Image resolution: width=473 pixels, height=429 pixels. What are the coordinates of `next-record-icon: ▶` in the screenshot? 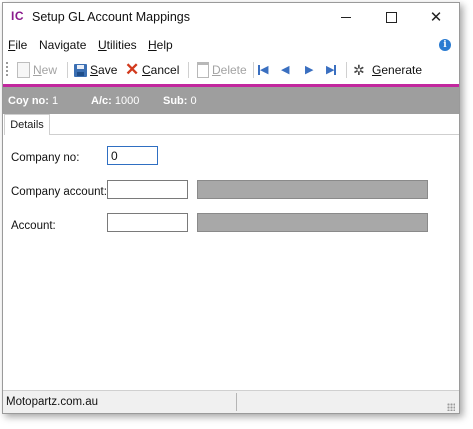 It's located at (309, 70).